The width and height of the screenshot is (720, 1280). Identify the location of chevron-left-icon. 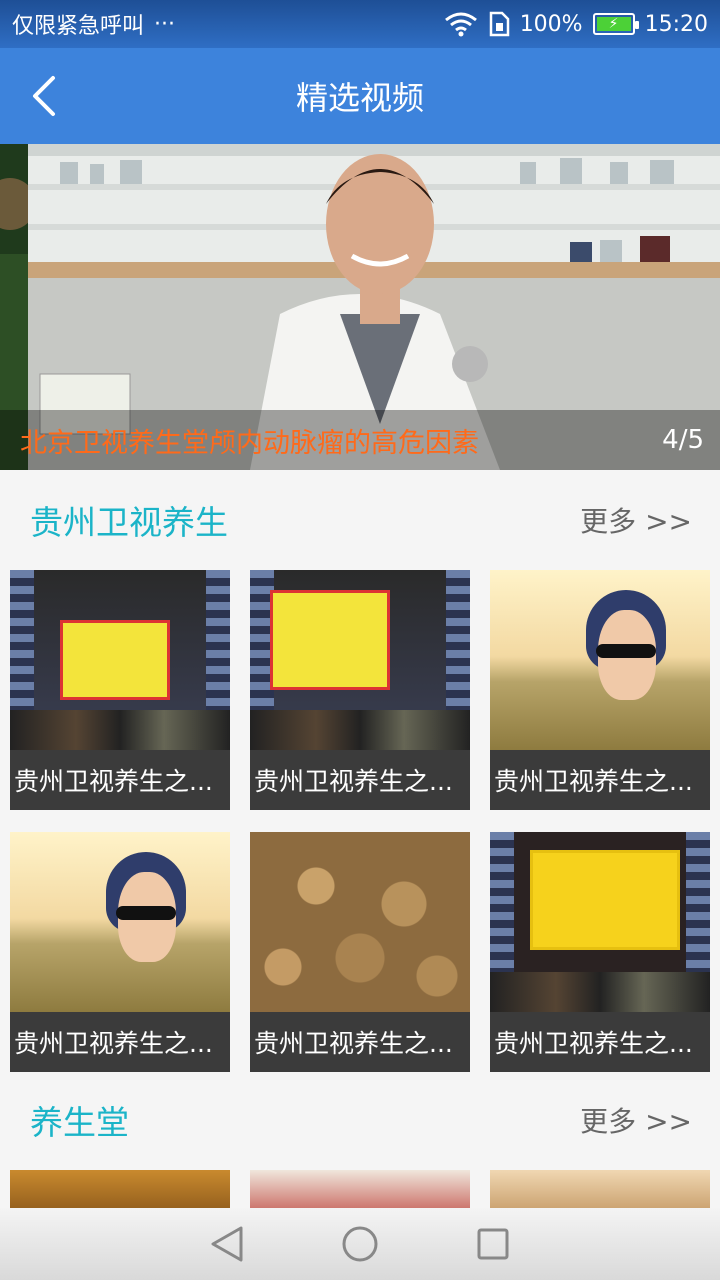
(44, 96).